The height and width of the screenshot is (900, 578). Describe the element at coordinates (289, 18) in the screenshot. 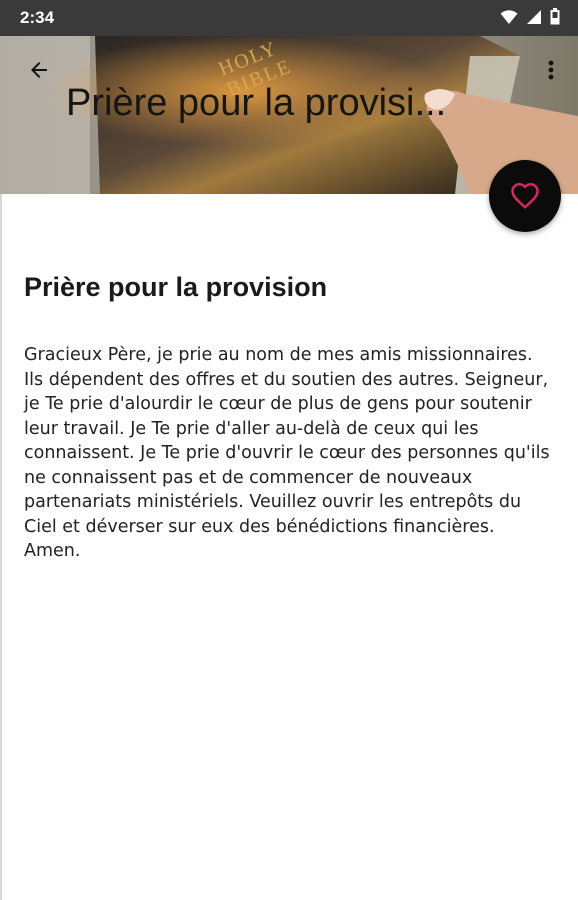

I see `status-bar: 2:34` at that location.